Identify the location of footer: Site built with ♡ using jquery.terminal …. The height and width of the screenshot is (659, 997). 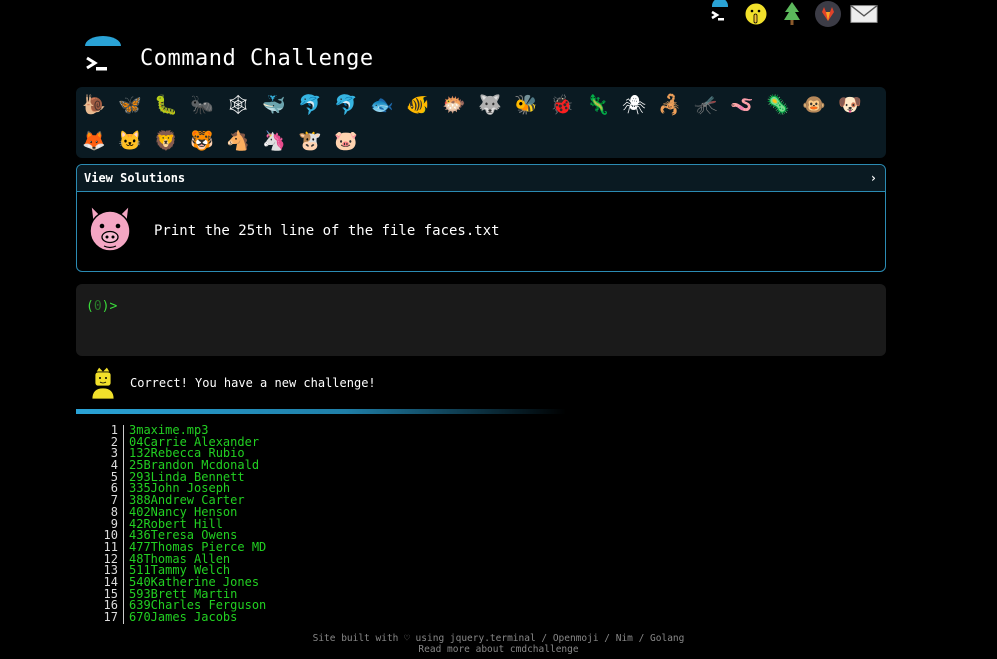
(498, 644).